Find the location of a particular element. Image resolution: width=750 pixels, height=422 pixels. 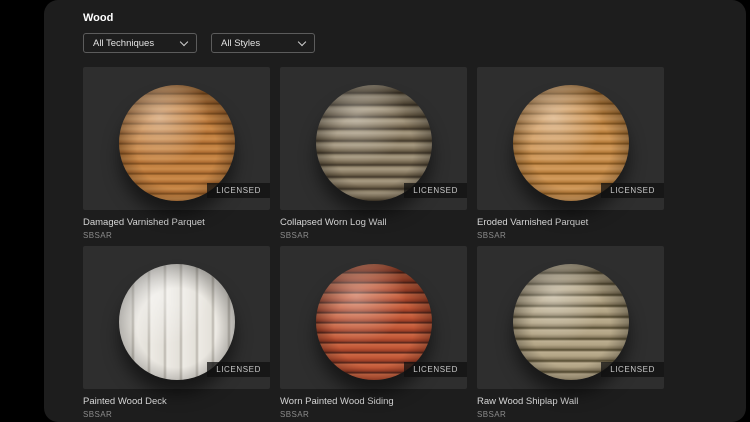

material-name: Painted Wood Deck is located at coordinates (125, 401).